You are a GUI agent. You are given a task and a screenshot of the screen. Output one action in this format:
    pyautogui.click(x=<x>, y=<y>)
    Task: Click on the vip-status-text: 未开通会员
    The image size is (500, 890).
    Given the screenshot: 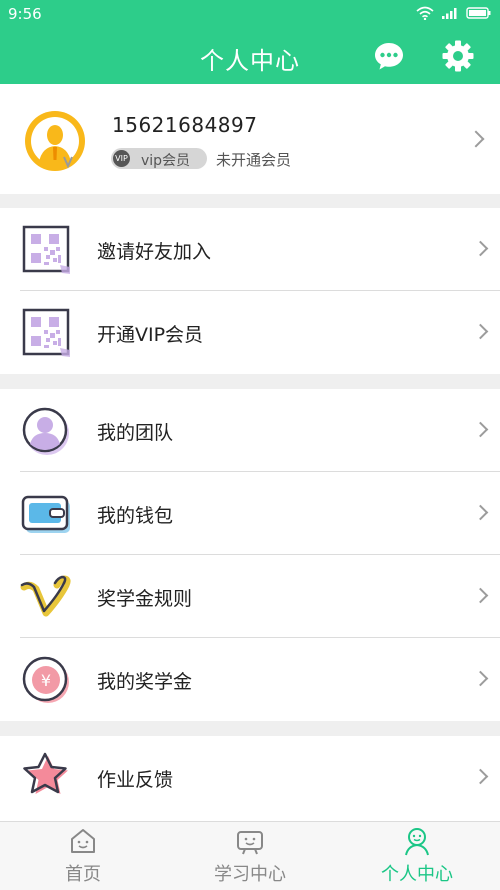 What is the action you would take?
    pyautogui.click(x=254, y=160)
    